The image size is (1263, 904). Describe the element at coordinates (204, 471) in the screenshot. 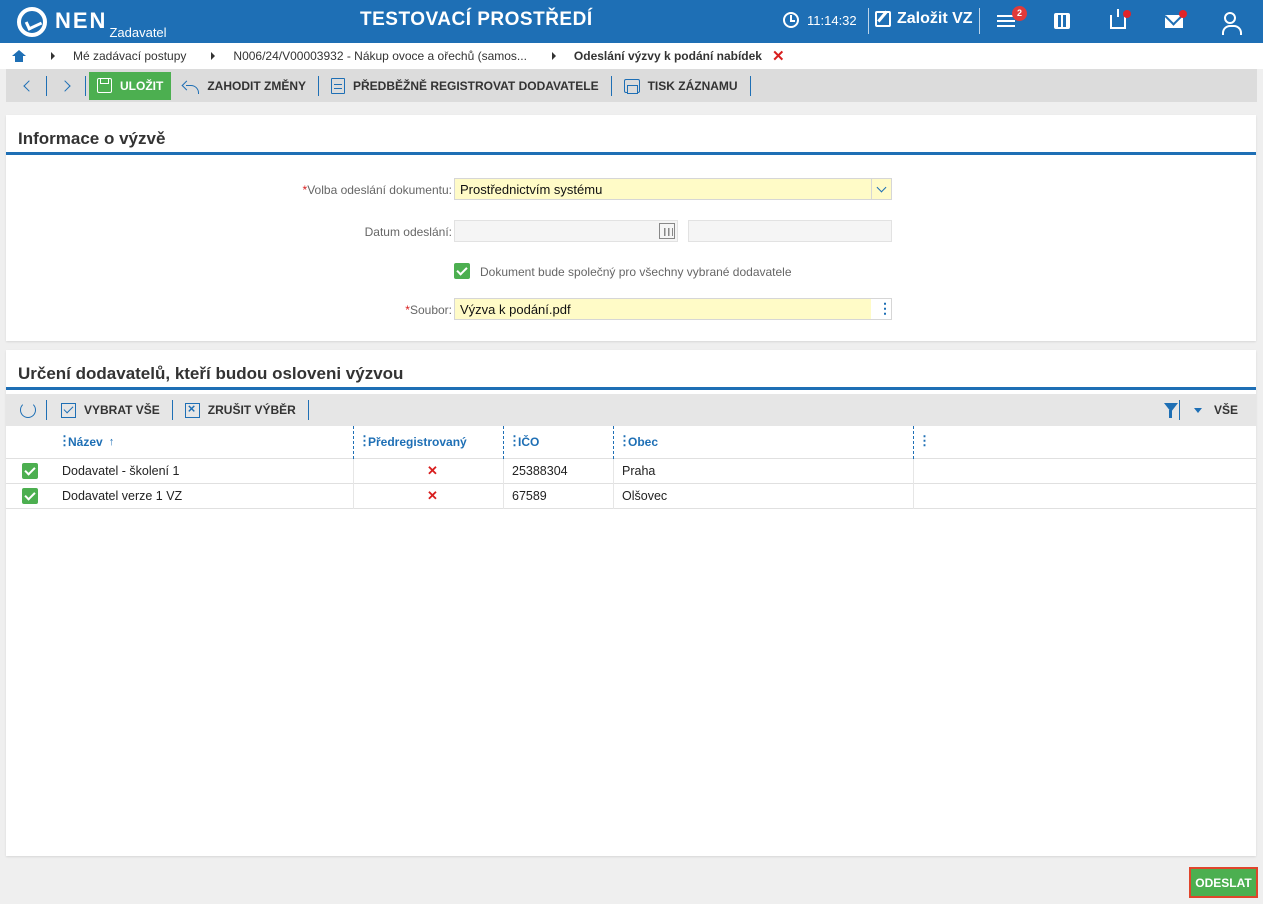

I see `cell-name: Dodavatel - školení 1` at that location.